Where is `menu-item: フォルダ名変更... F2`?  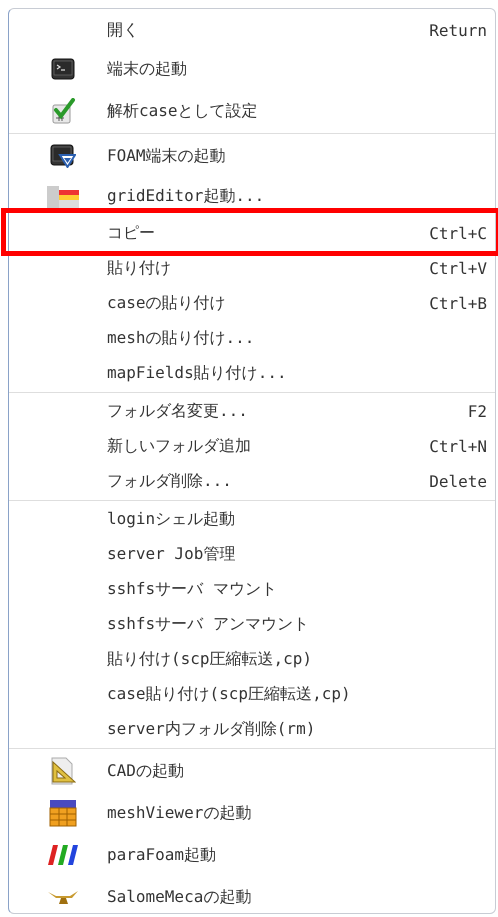 menu-item: フォルダ名変更... F2 is located at coordinates (252, 411).